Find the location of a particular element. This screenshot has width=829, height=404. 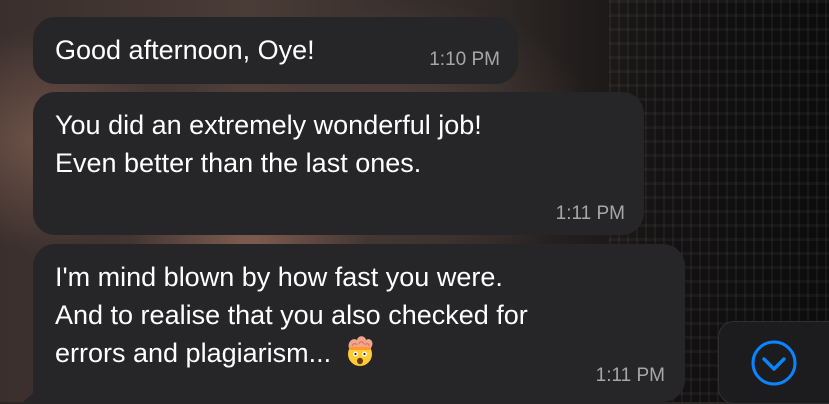

message-line: I'm mind blown by how fast you were. is located at coordinates (279, 277).